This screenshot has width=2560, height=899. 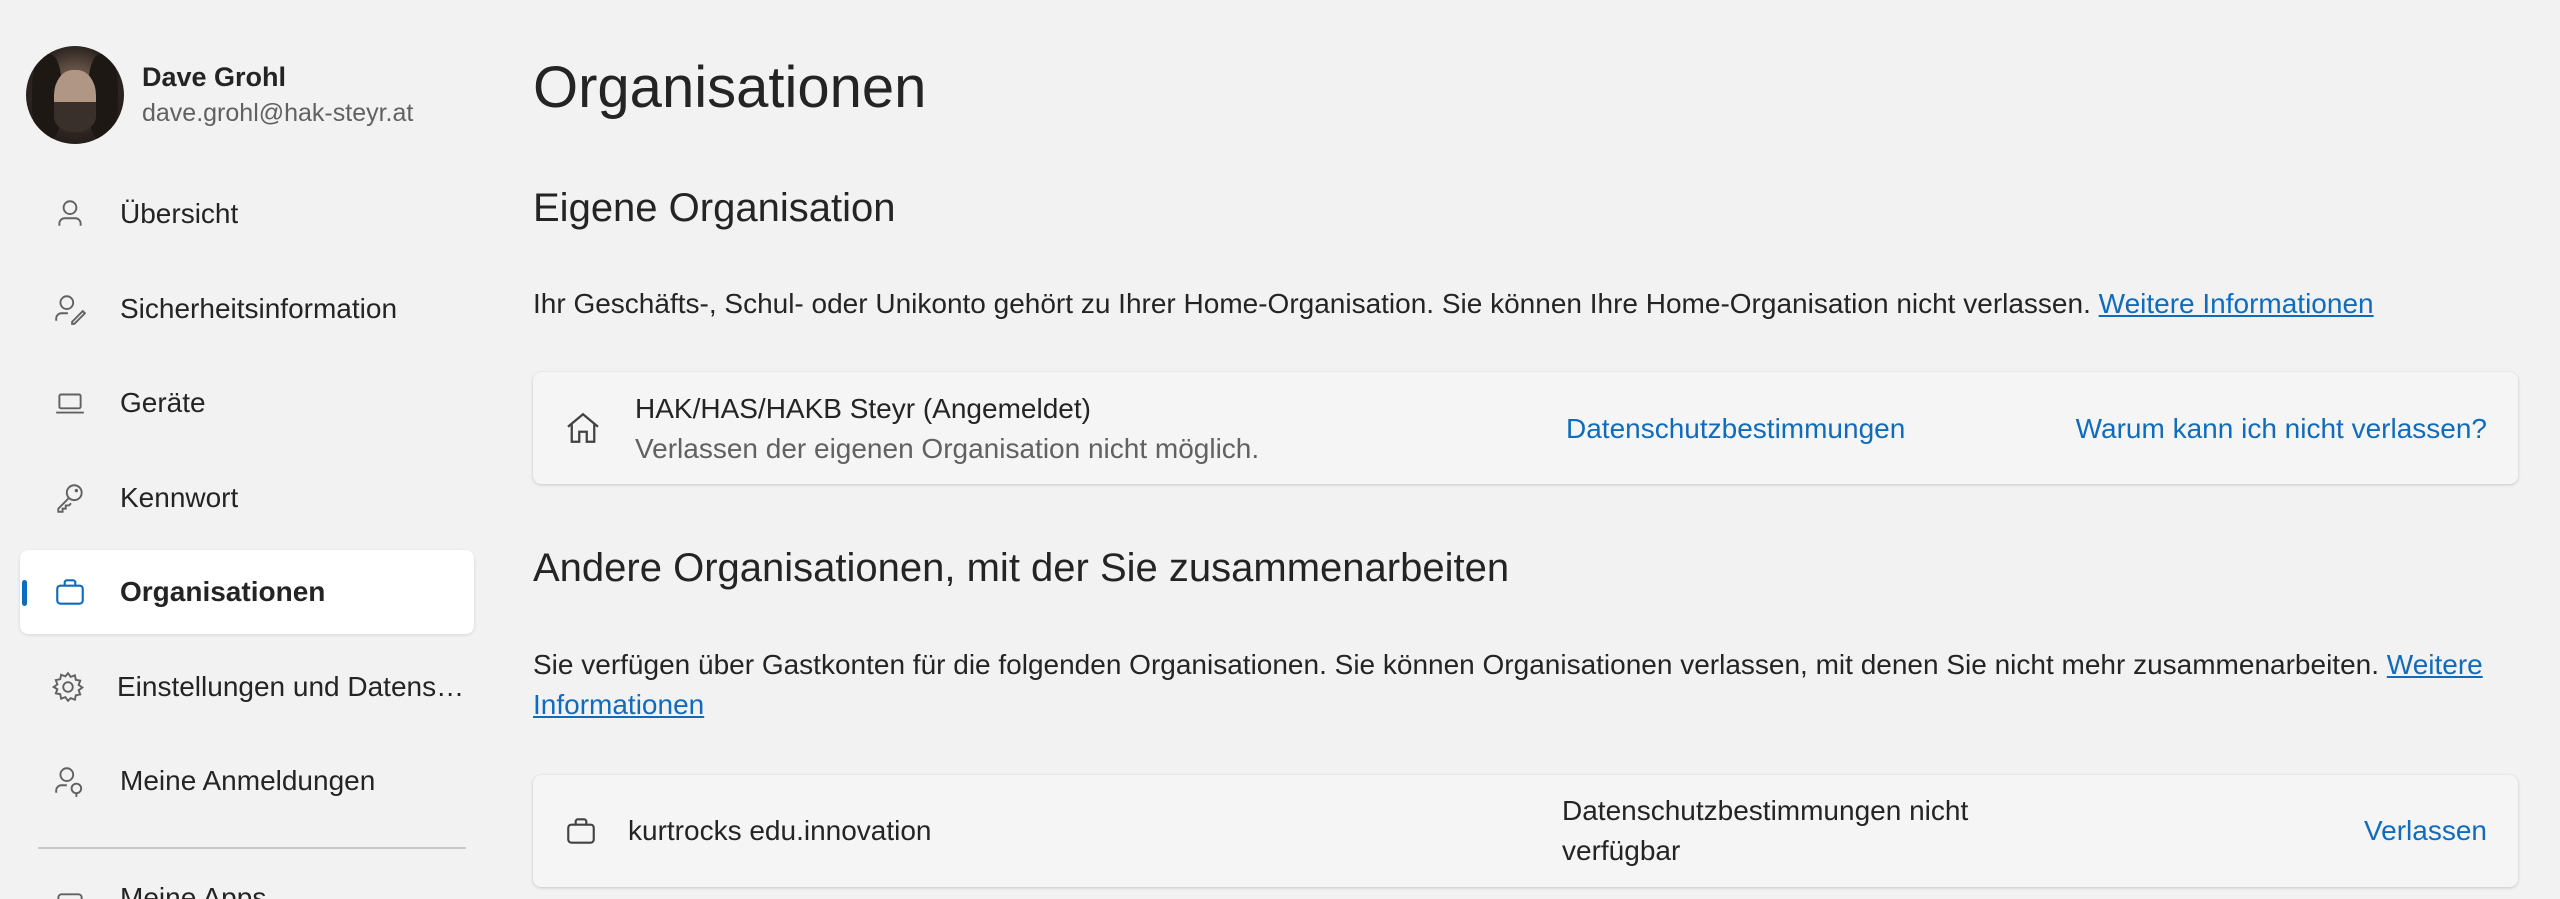 What do you see at coordinates (193, 890) in the screenshot?
I see `sidebar-item-label: Meine Apps` at bounding box center [193, 890].